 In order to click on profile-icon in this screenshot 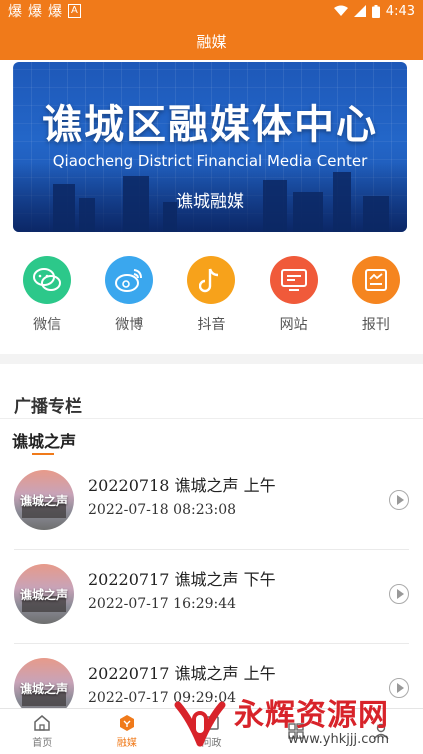, I will do `click(381, 731)`.